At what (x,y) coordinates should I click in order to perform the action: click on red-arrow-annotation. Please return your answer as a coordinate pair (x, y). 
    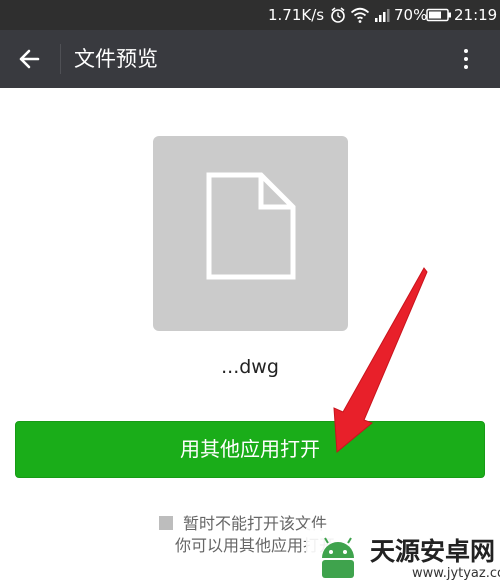
    Looking at the image, I should click on (380, 360).